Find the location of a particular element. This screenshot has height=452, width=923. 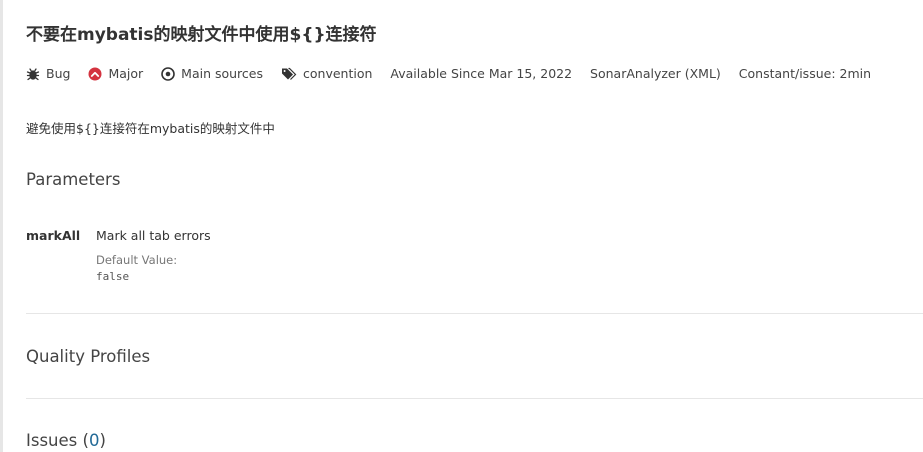

rule-type-label: Bug is located at coordinates (58, 73).